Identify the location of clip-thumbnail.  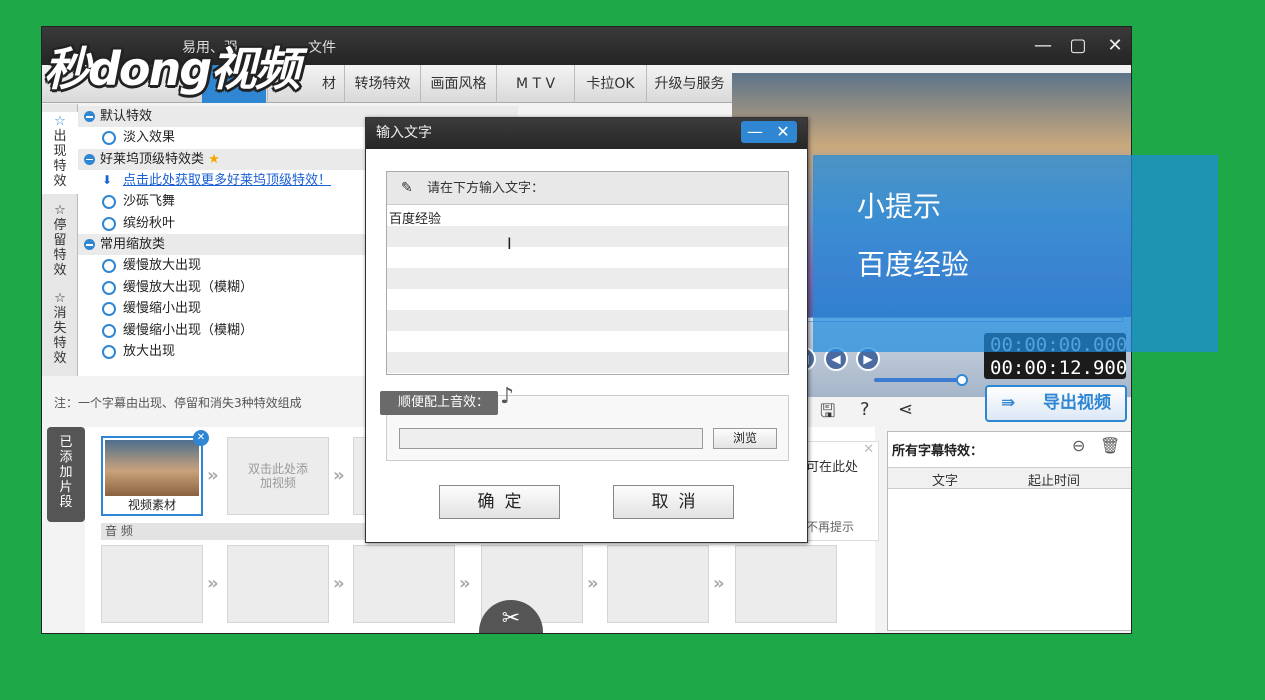
(152, 468).